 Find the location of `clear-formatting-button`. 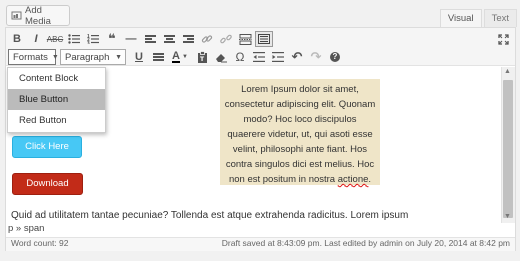

clear-formatting-button is located at coordinates (221, 57).